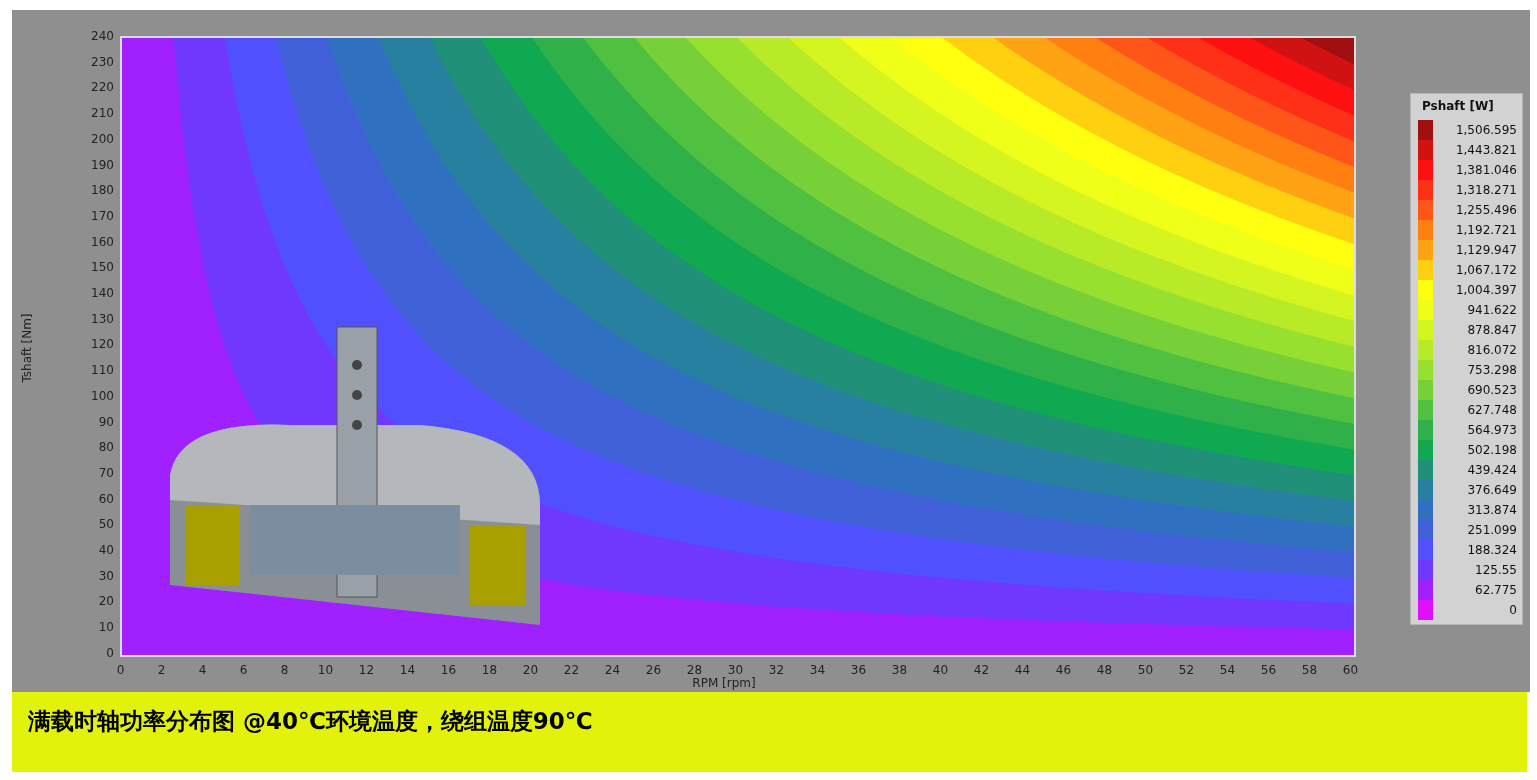 The width and height of the screenshot is (1537, 780). I want to click on legend-label: 816.072, so click(1491, 350).